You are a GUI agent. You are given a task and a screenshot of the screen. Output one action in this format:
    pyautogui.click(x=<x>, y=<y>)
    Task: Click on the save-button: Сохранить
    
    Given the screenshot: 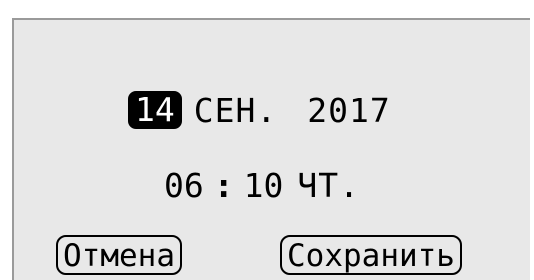 What is the action you would take?
    pyautogui.click(x=371, y=255)
    